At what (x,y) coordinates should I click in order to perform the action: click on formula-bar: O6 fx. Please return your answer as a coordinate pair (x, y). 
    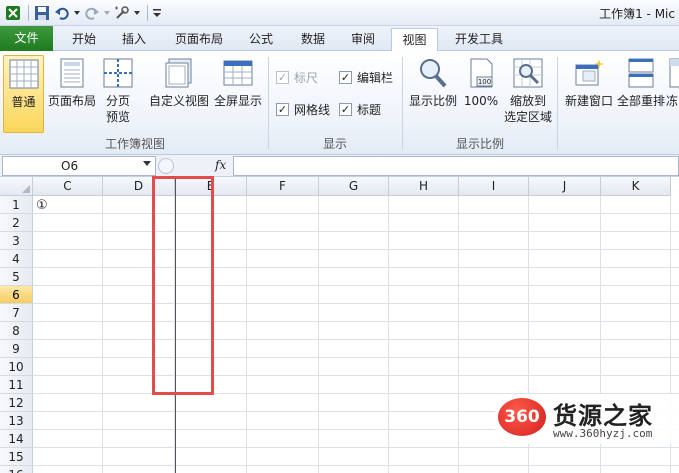
    Looking at the image, I should click on (339, 166).